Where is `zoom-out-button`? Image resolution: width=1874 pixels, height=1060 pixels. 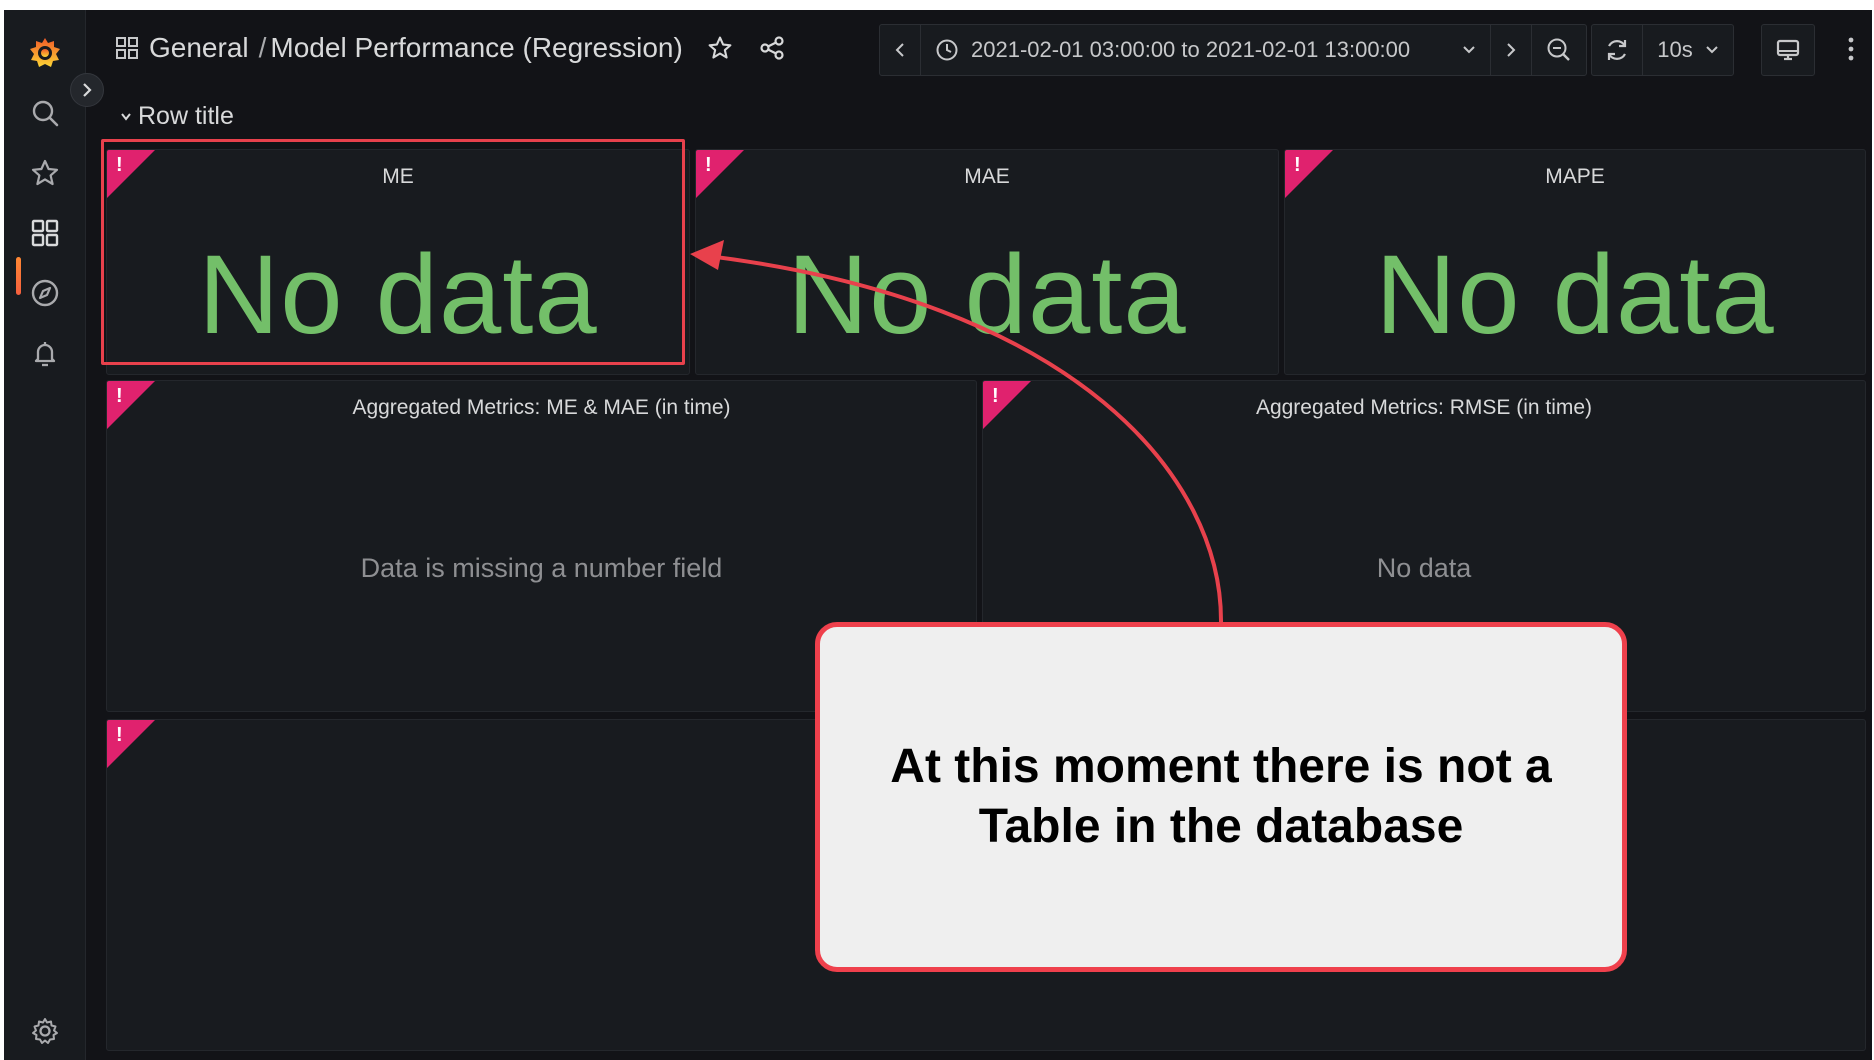
zoom-out-button is located at coordinates (1559, 50).